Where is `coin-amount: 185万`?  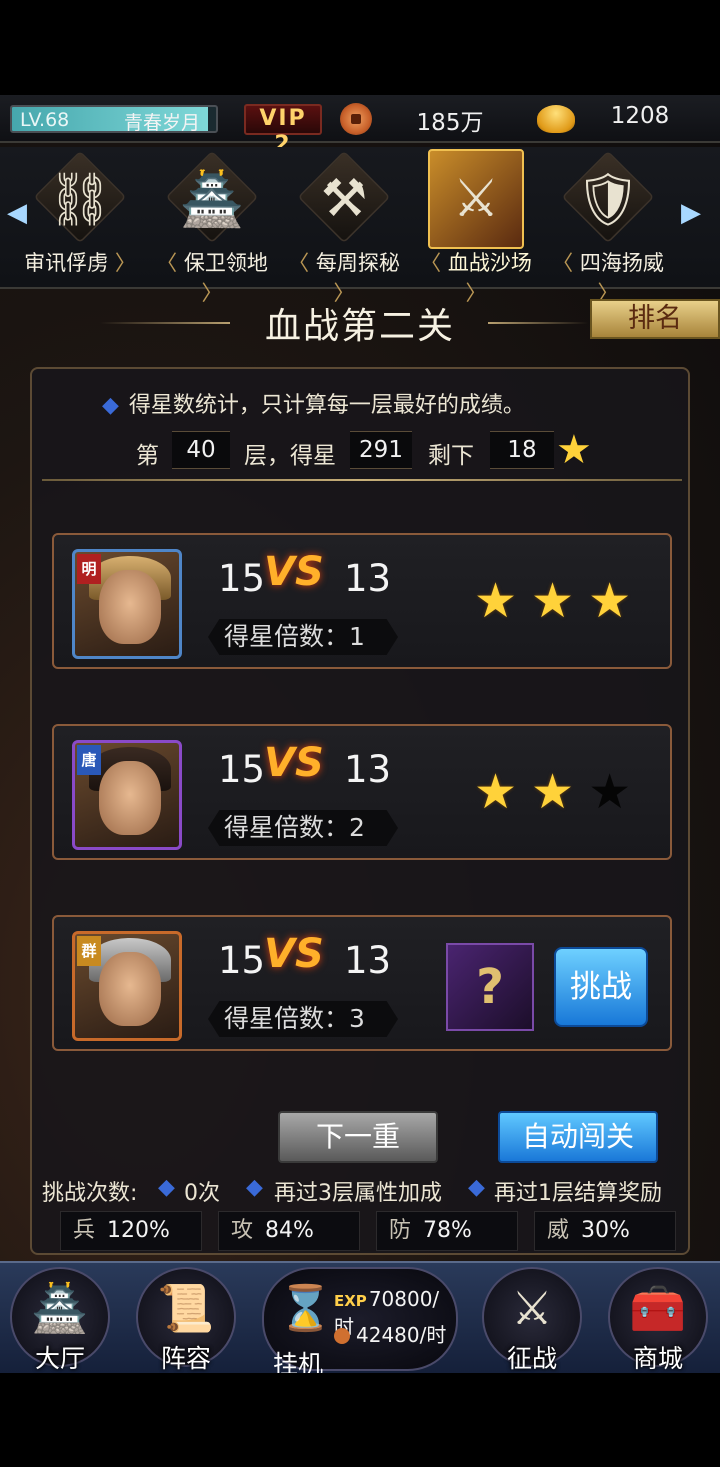
coin-amount: 185万 is located at coordinates (450, 123).